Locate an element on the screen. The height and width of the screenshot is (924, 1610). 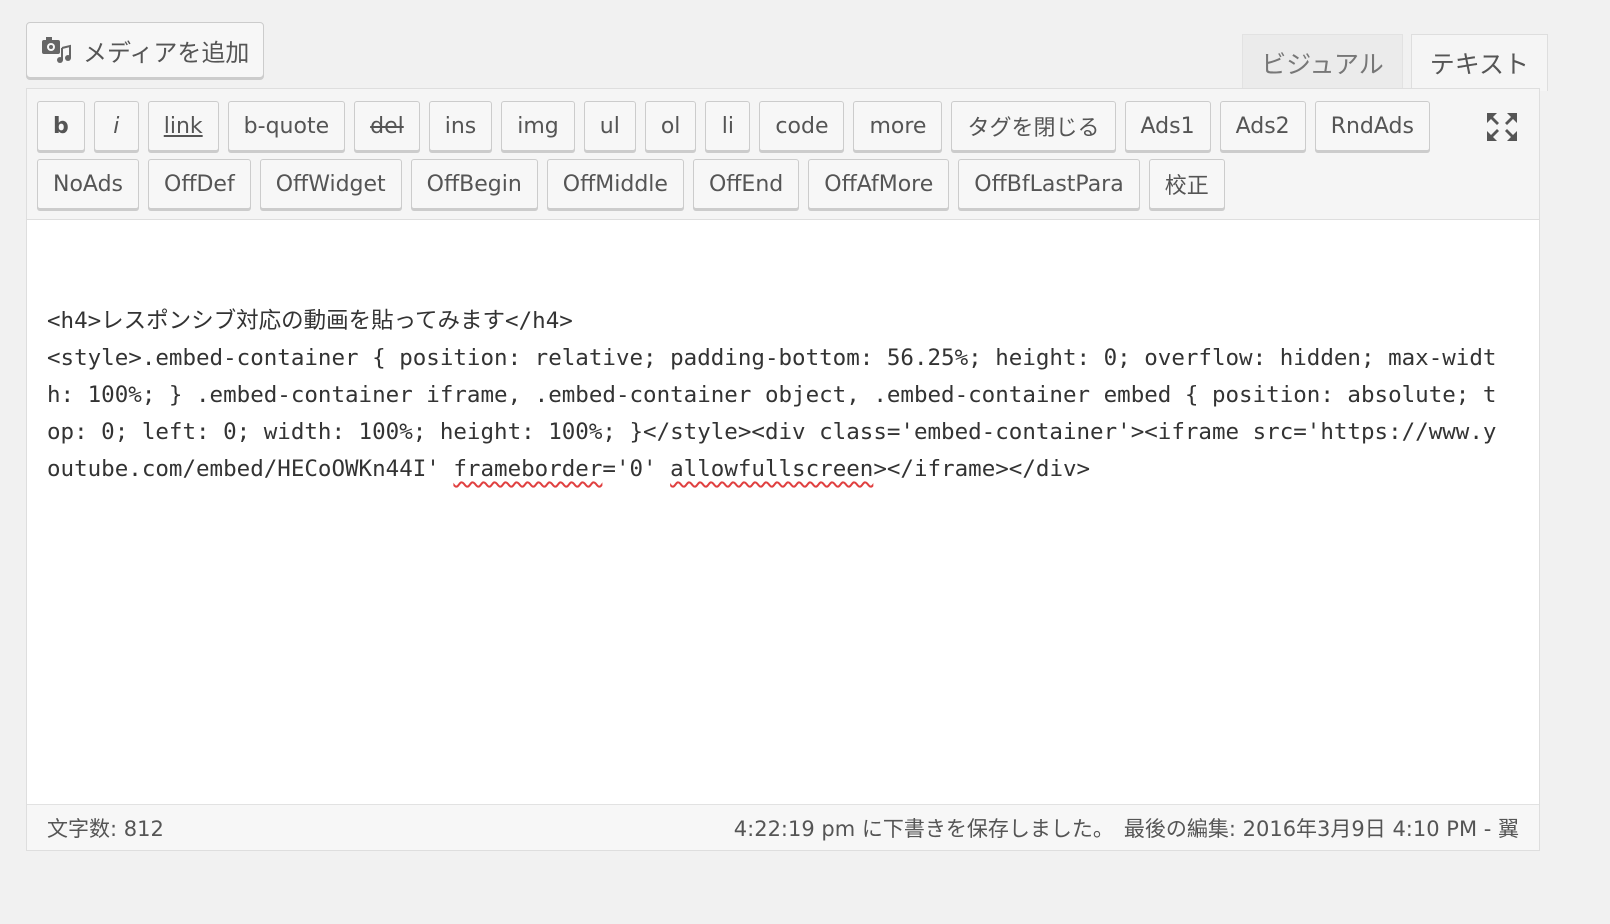
qt-b-quote-button: b-quote is located at coordinates (286, 126).